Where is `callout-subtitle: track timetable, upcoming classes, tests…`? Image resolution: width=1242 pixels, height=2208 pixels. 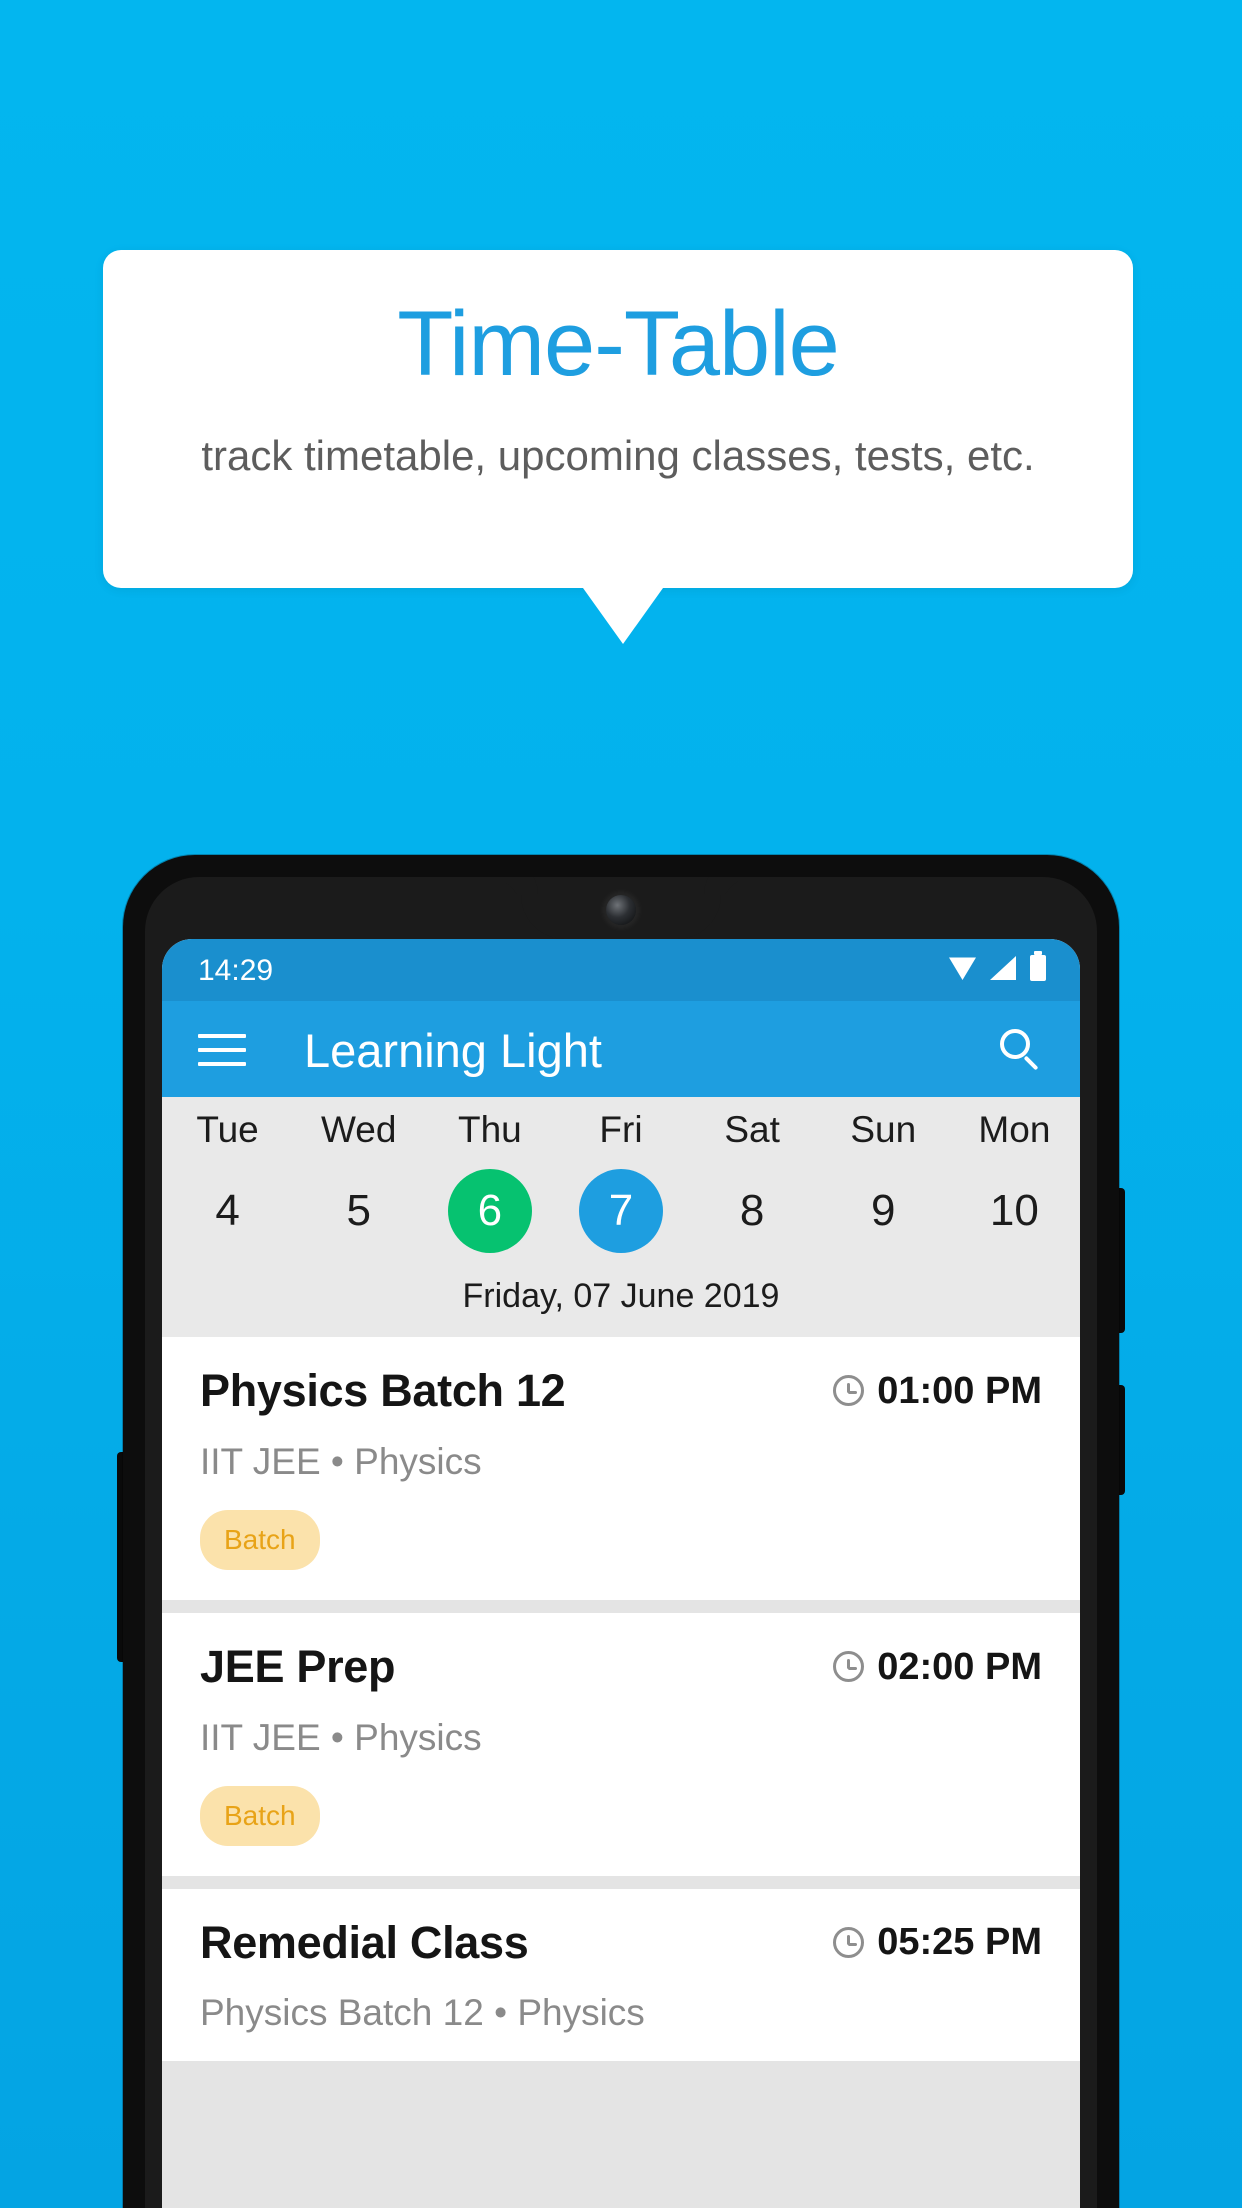
callout-subtitle: track timetable, upcoming classes, tests… is located at coordinates (618, 455).